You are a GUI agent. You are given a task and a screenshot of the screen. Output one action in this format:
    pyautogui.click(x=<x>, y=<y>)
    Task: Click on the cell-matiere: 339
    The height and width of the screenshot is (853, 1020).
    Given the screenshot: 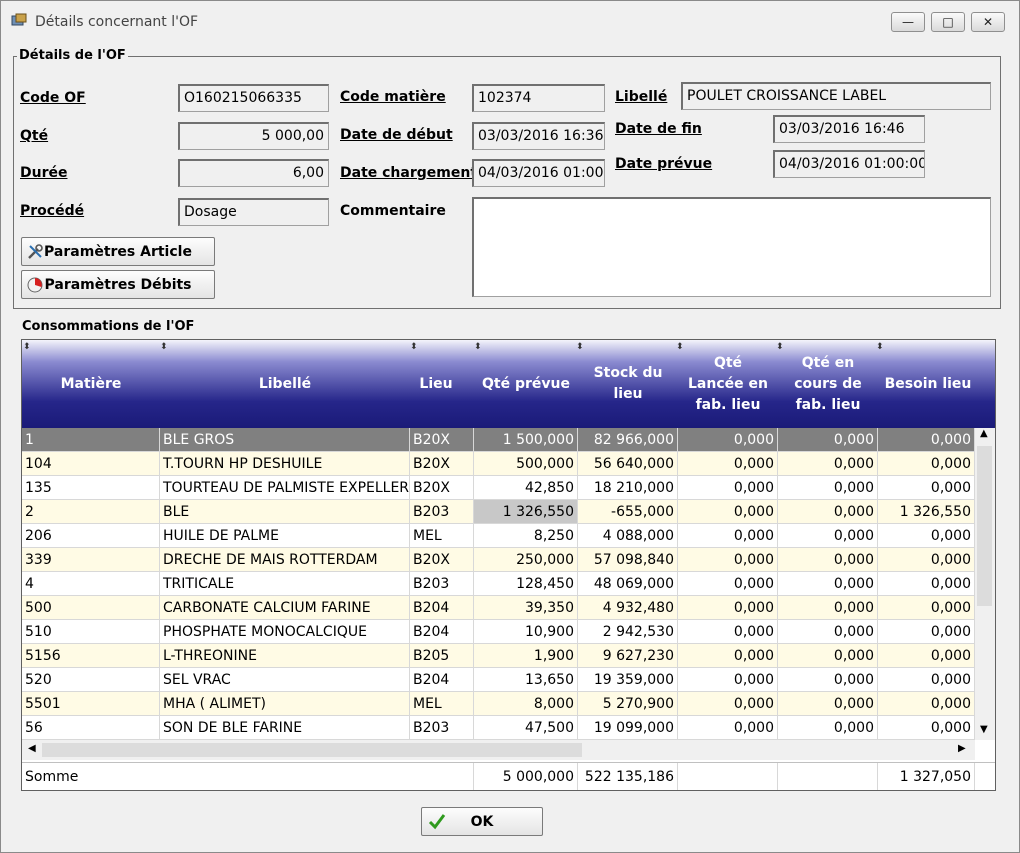 What is the action you would take?
    pyautogui.click(x=91, y=560)
    